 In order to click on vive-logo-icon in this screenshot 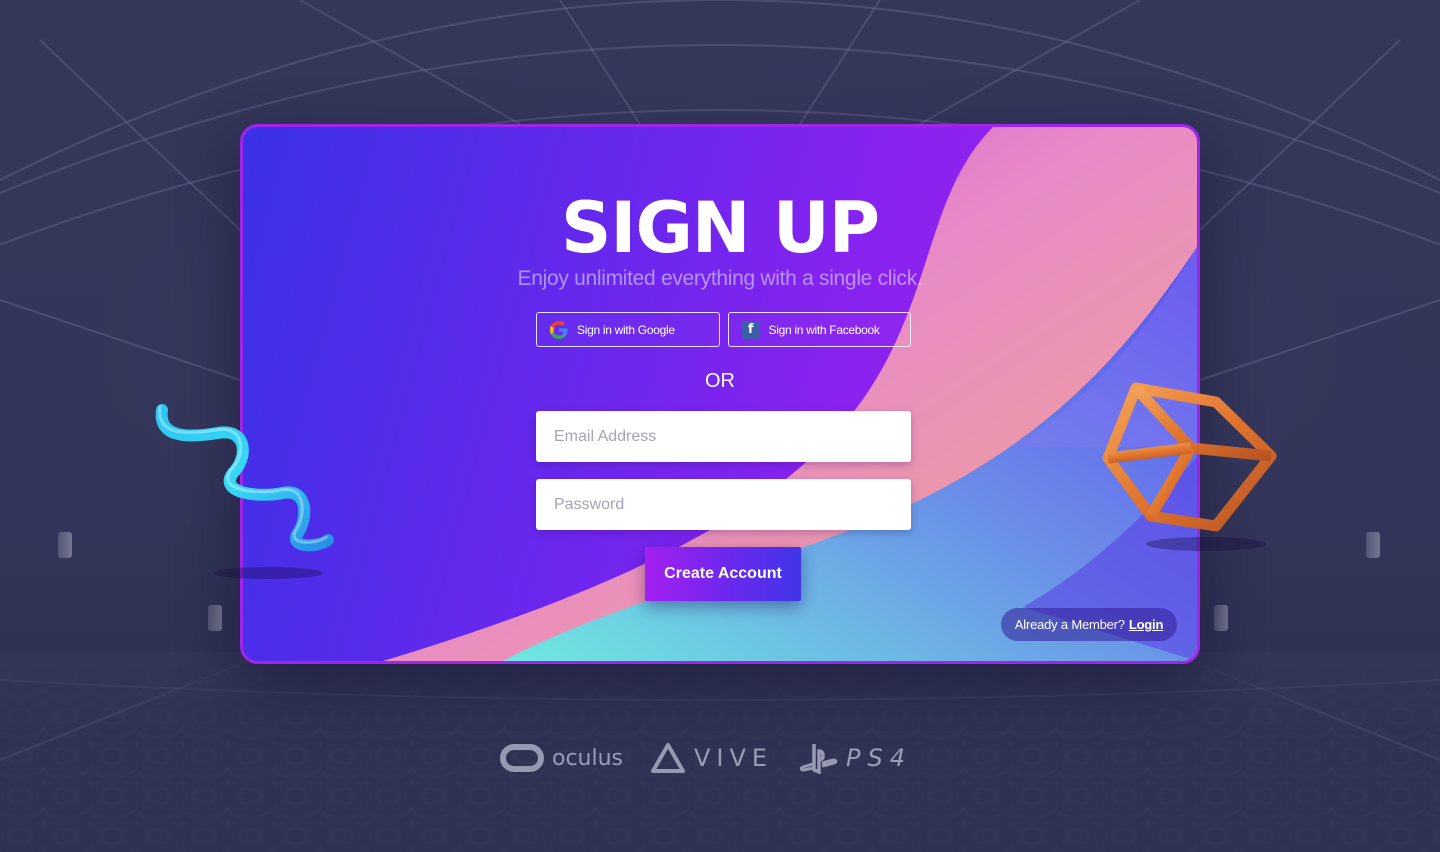, I will do `click(668, 758)`.